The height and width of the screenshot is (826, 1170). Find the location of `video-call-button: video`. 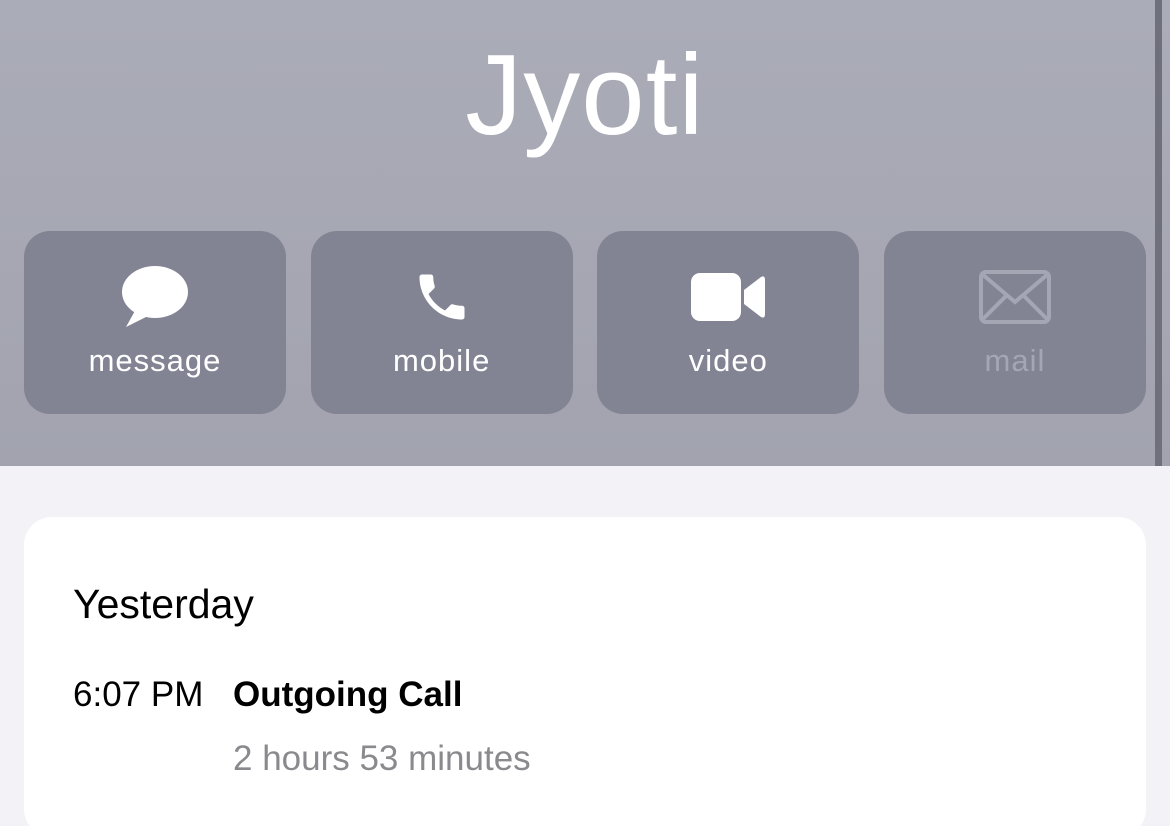

video-call-button: video is located at coordinates (728, 322).